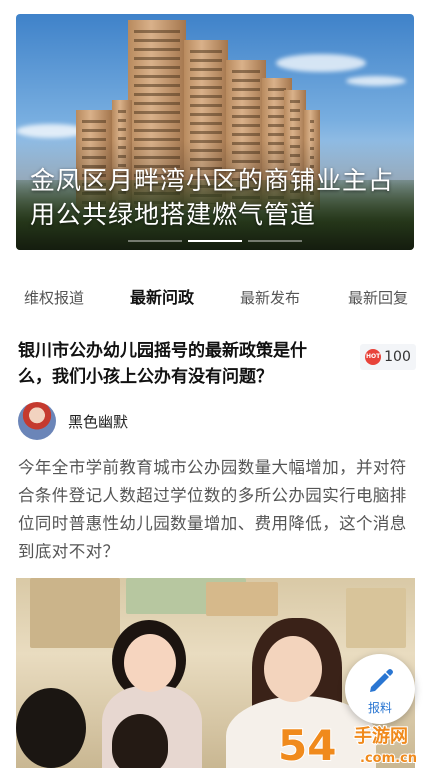  What do you see at coordinates (212, 197) in the screenshot?
I see `banner-title: 金凤区月畔湾小区的商铺业主占用公共绿地搭建燃气管道` at bounding box center [212, 197].